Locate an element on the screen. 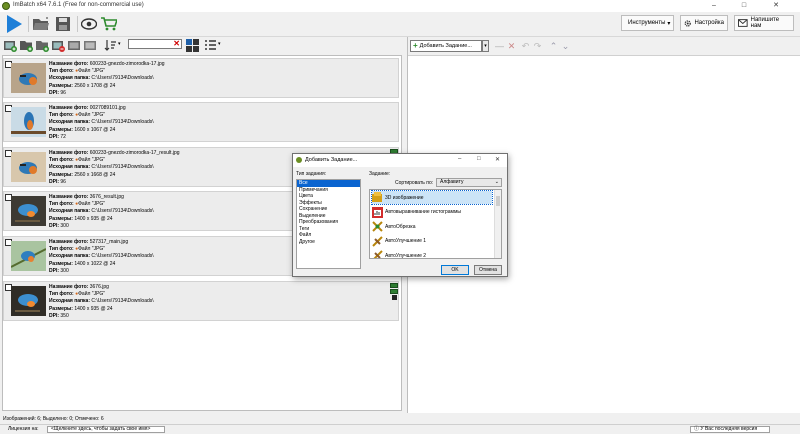  clear-search-icon: ✕ is located at coordinates (176, 43).